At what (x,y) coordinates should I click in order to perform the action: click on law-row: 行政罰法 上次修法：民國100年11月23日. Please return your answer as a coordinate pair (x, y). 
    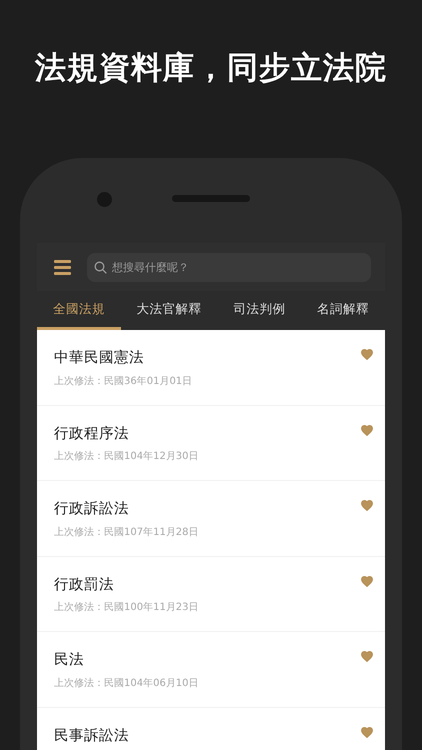
    Looking at the image, I should click on (211, 594).